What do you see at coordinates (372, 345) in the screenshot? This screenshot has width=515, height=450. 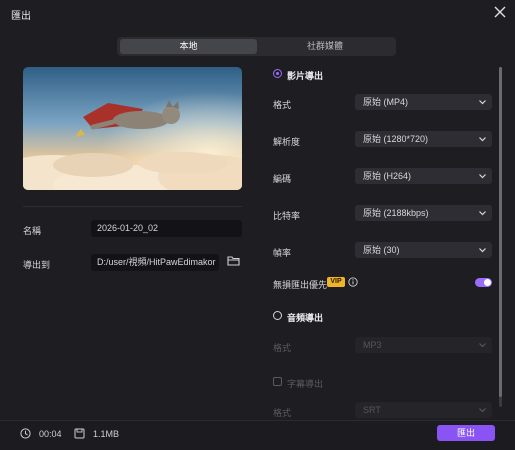 I see `audio-format-value: MP3` at bounding box center [372, 345].